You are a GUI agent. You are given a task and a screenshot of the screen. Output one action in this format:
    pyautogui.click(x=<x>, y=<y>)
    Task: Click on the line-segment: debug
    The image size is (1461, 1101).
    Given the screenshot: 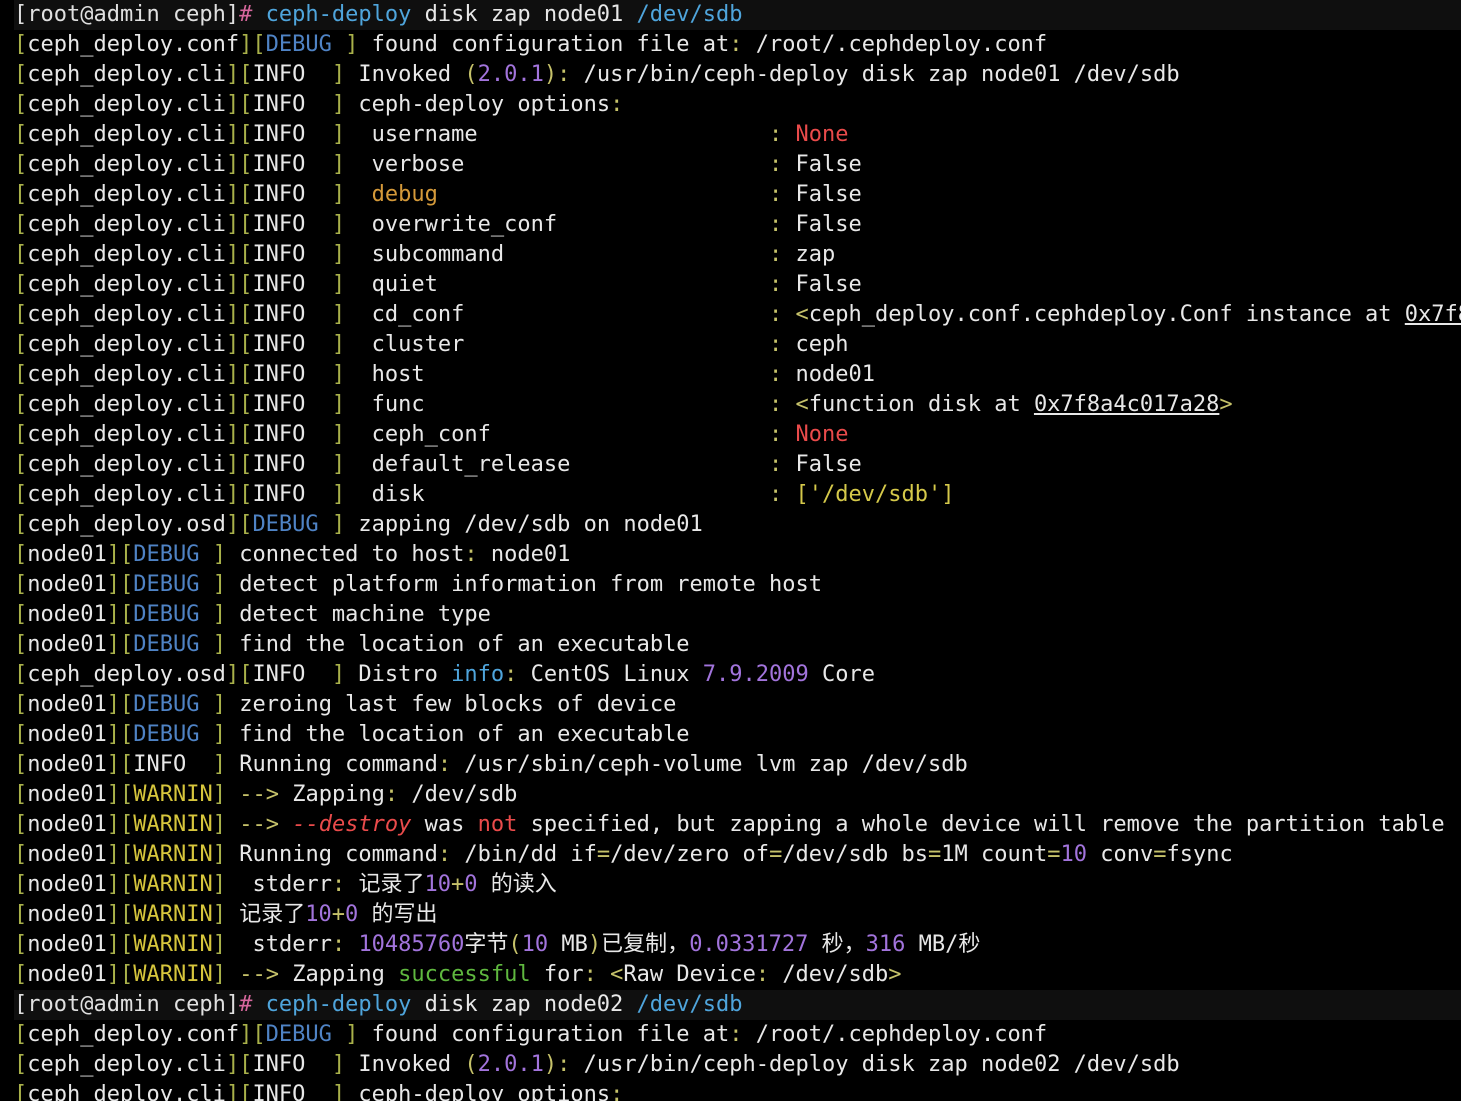 What is the action you would take?
    pyautogui.click(x=404, y=194)
    